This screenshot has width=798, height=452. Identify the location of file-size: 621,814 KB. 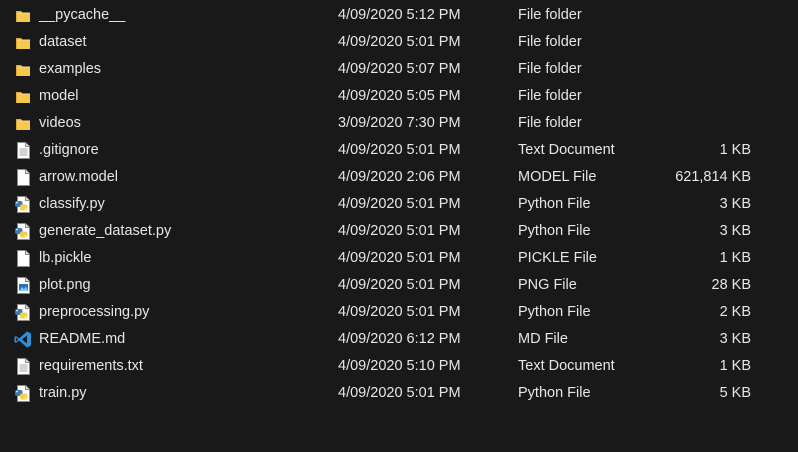
(713, 177).